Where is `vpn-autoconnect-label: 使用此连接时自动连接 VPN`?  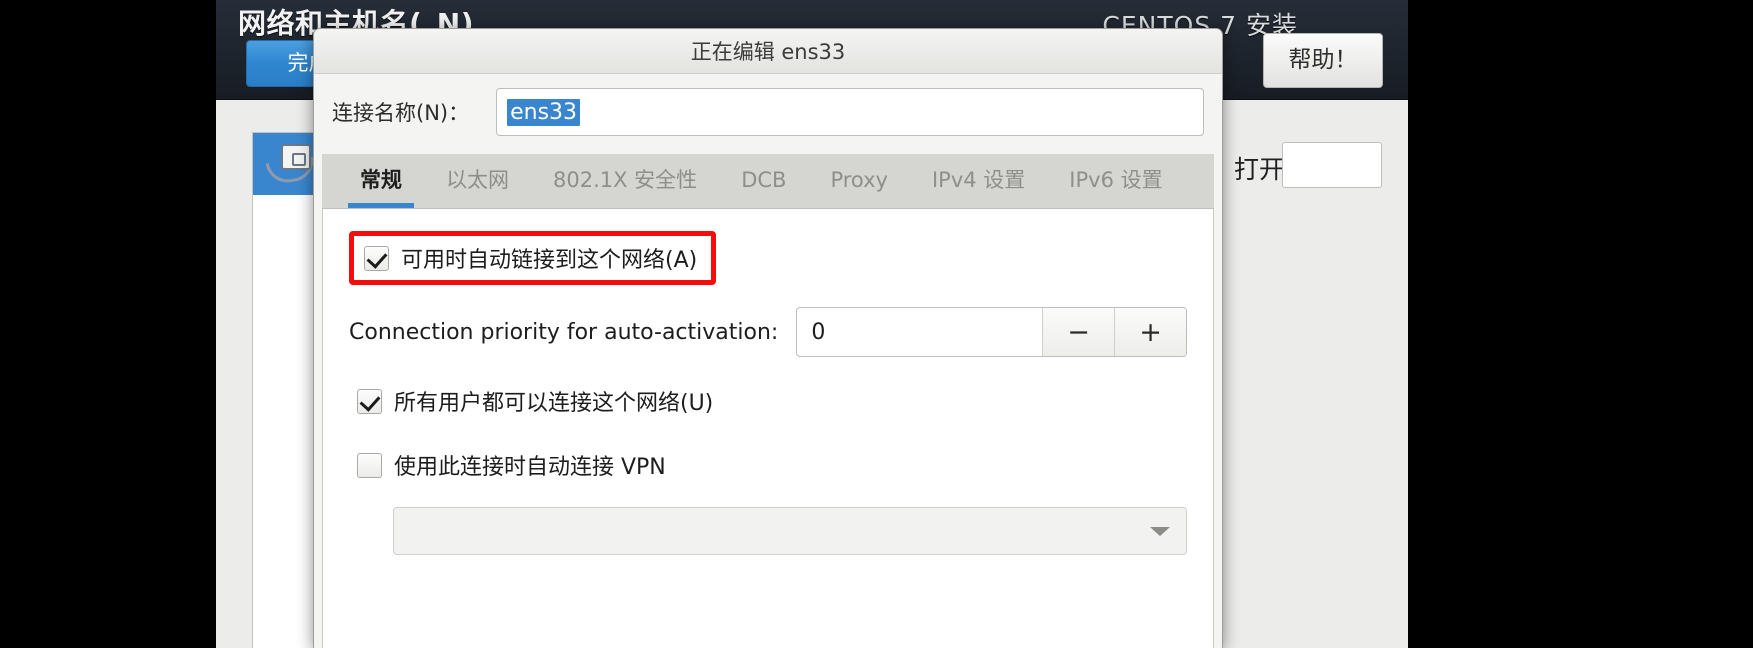 vpn-autoconnect-label: 使用此连接时自动连接 VPN is located at coordinates (530, 467).